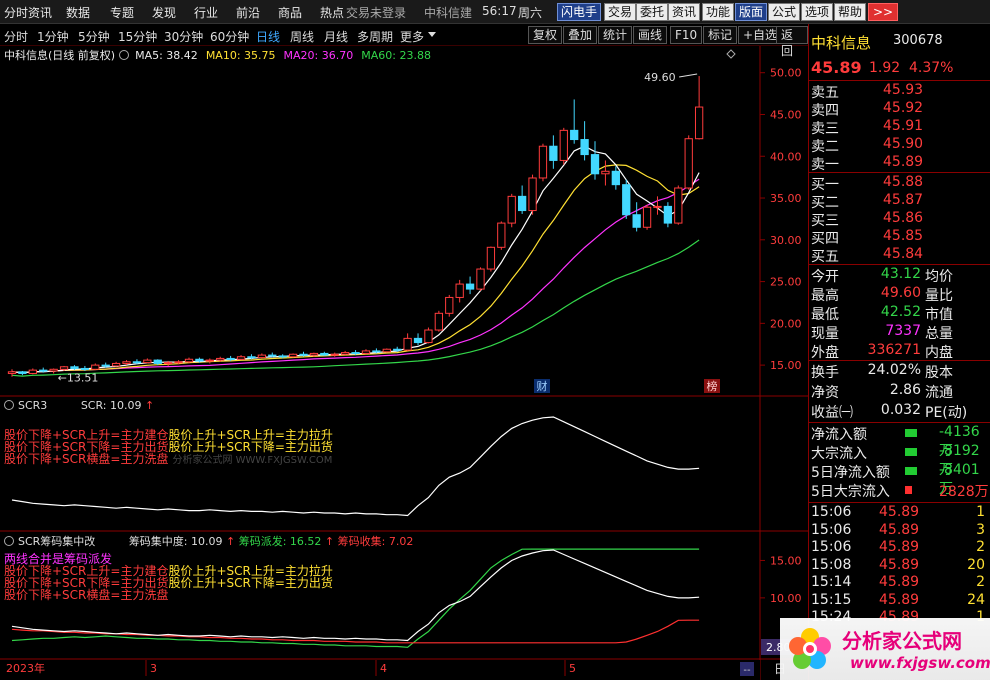 The width and height of the screenshot is (990, 680). I want to click on tool-bangzhu: 帮助, so click(850, 12).